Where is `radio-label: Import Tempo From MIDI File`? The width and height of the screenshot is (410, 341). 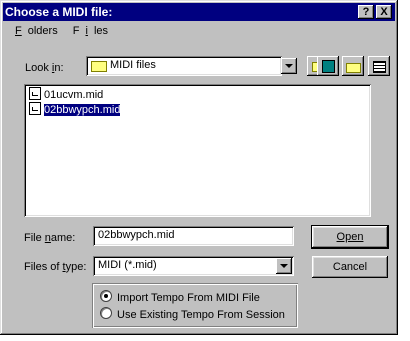 radio-label: Import Tempo From MIDI File is located at coordinates (188, 298).